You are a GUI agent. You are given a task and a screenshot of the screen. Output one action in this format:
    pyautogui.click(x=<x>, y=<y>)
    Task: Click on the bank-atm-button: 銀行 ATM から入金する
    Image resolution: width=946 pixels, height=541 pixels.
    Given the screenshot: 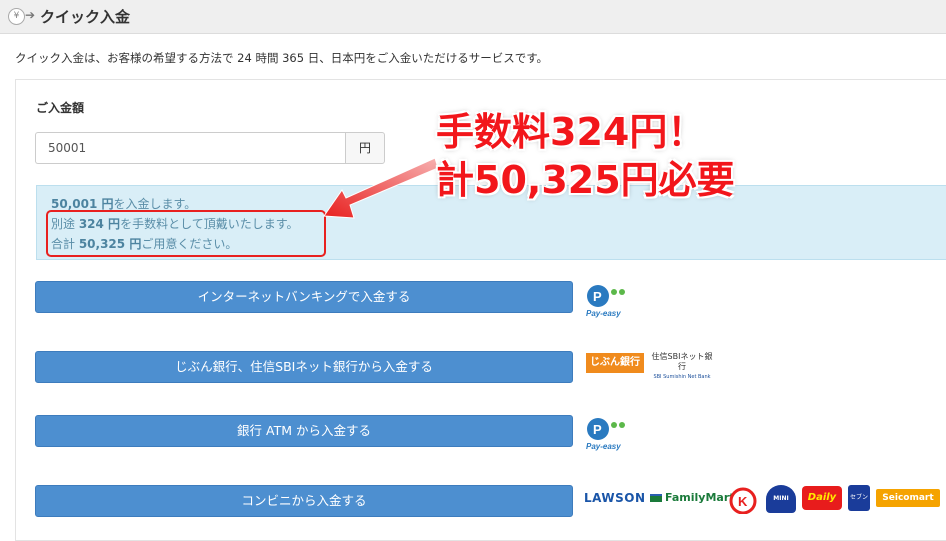 What is the action you would take?
    pyautogui.click(x=304, y=431)
    